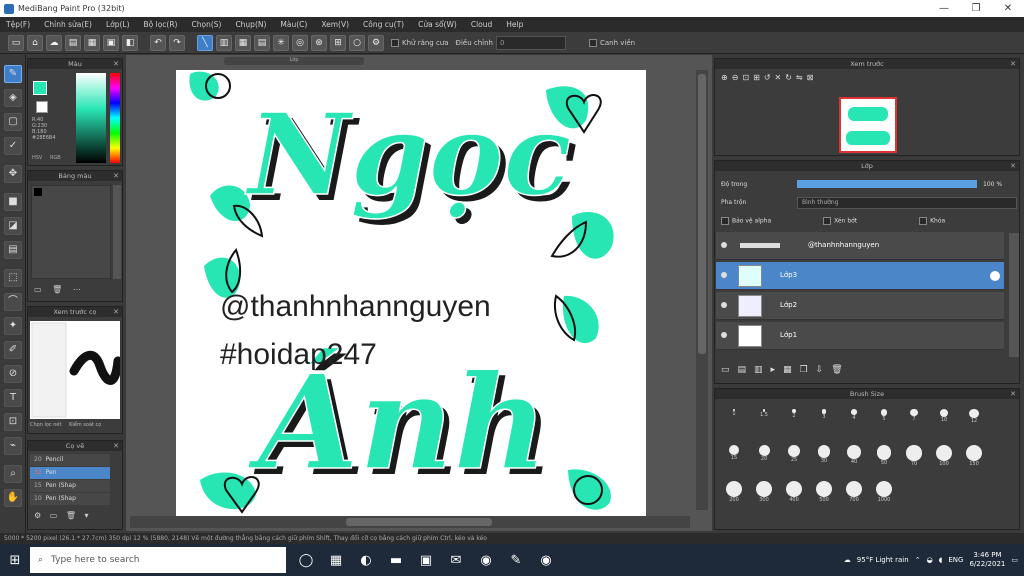 The width and height of the screenshot is (1024, 576). I want to click on menu-cloud: Cloud, so click(481, 24).